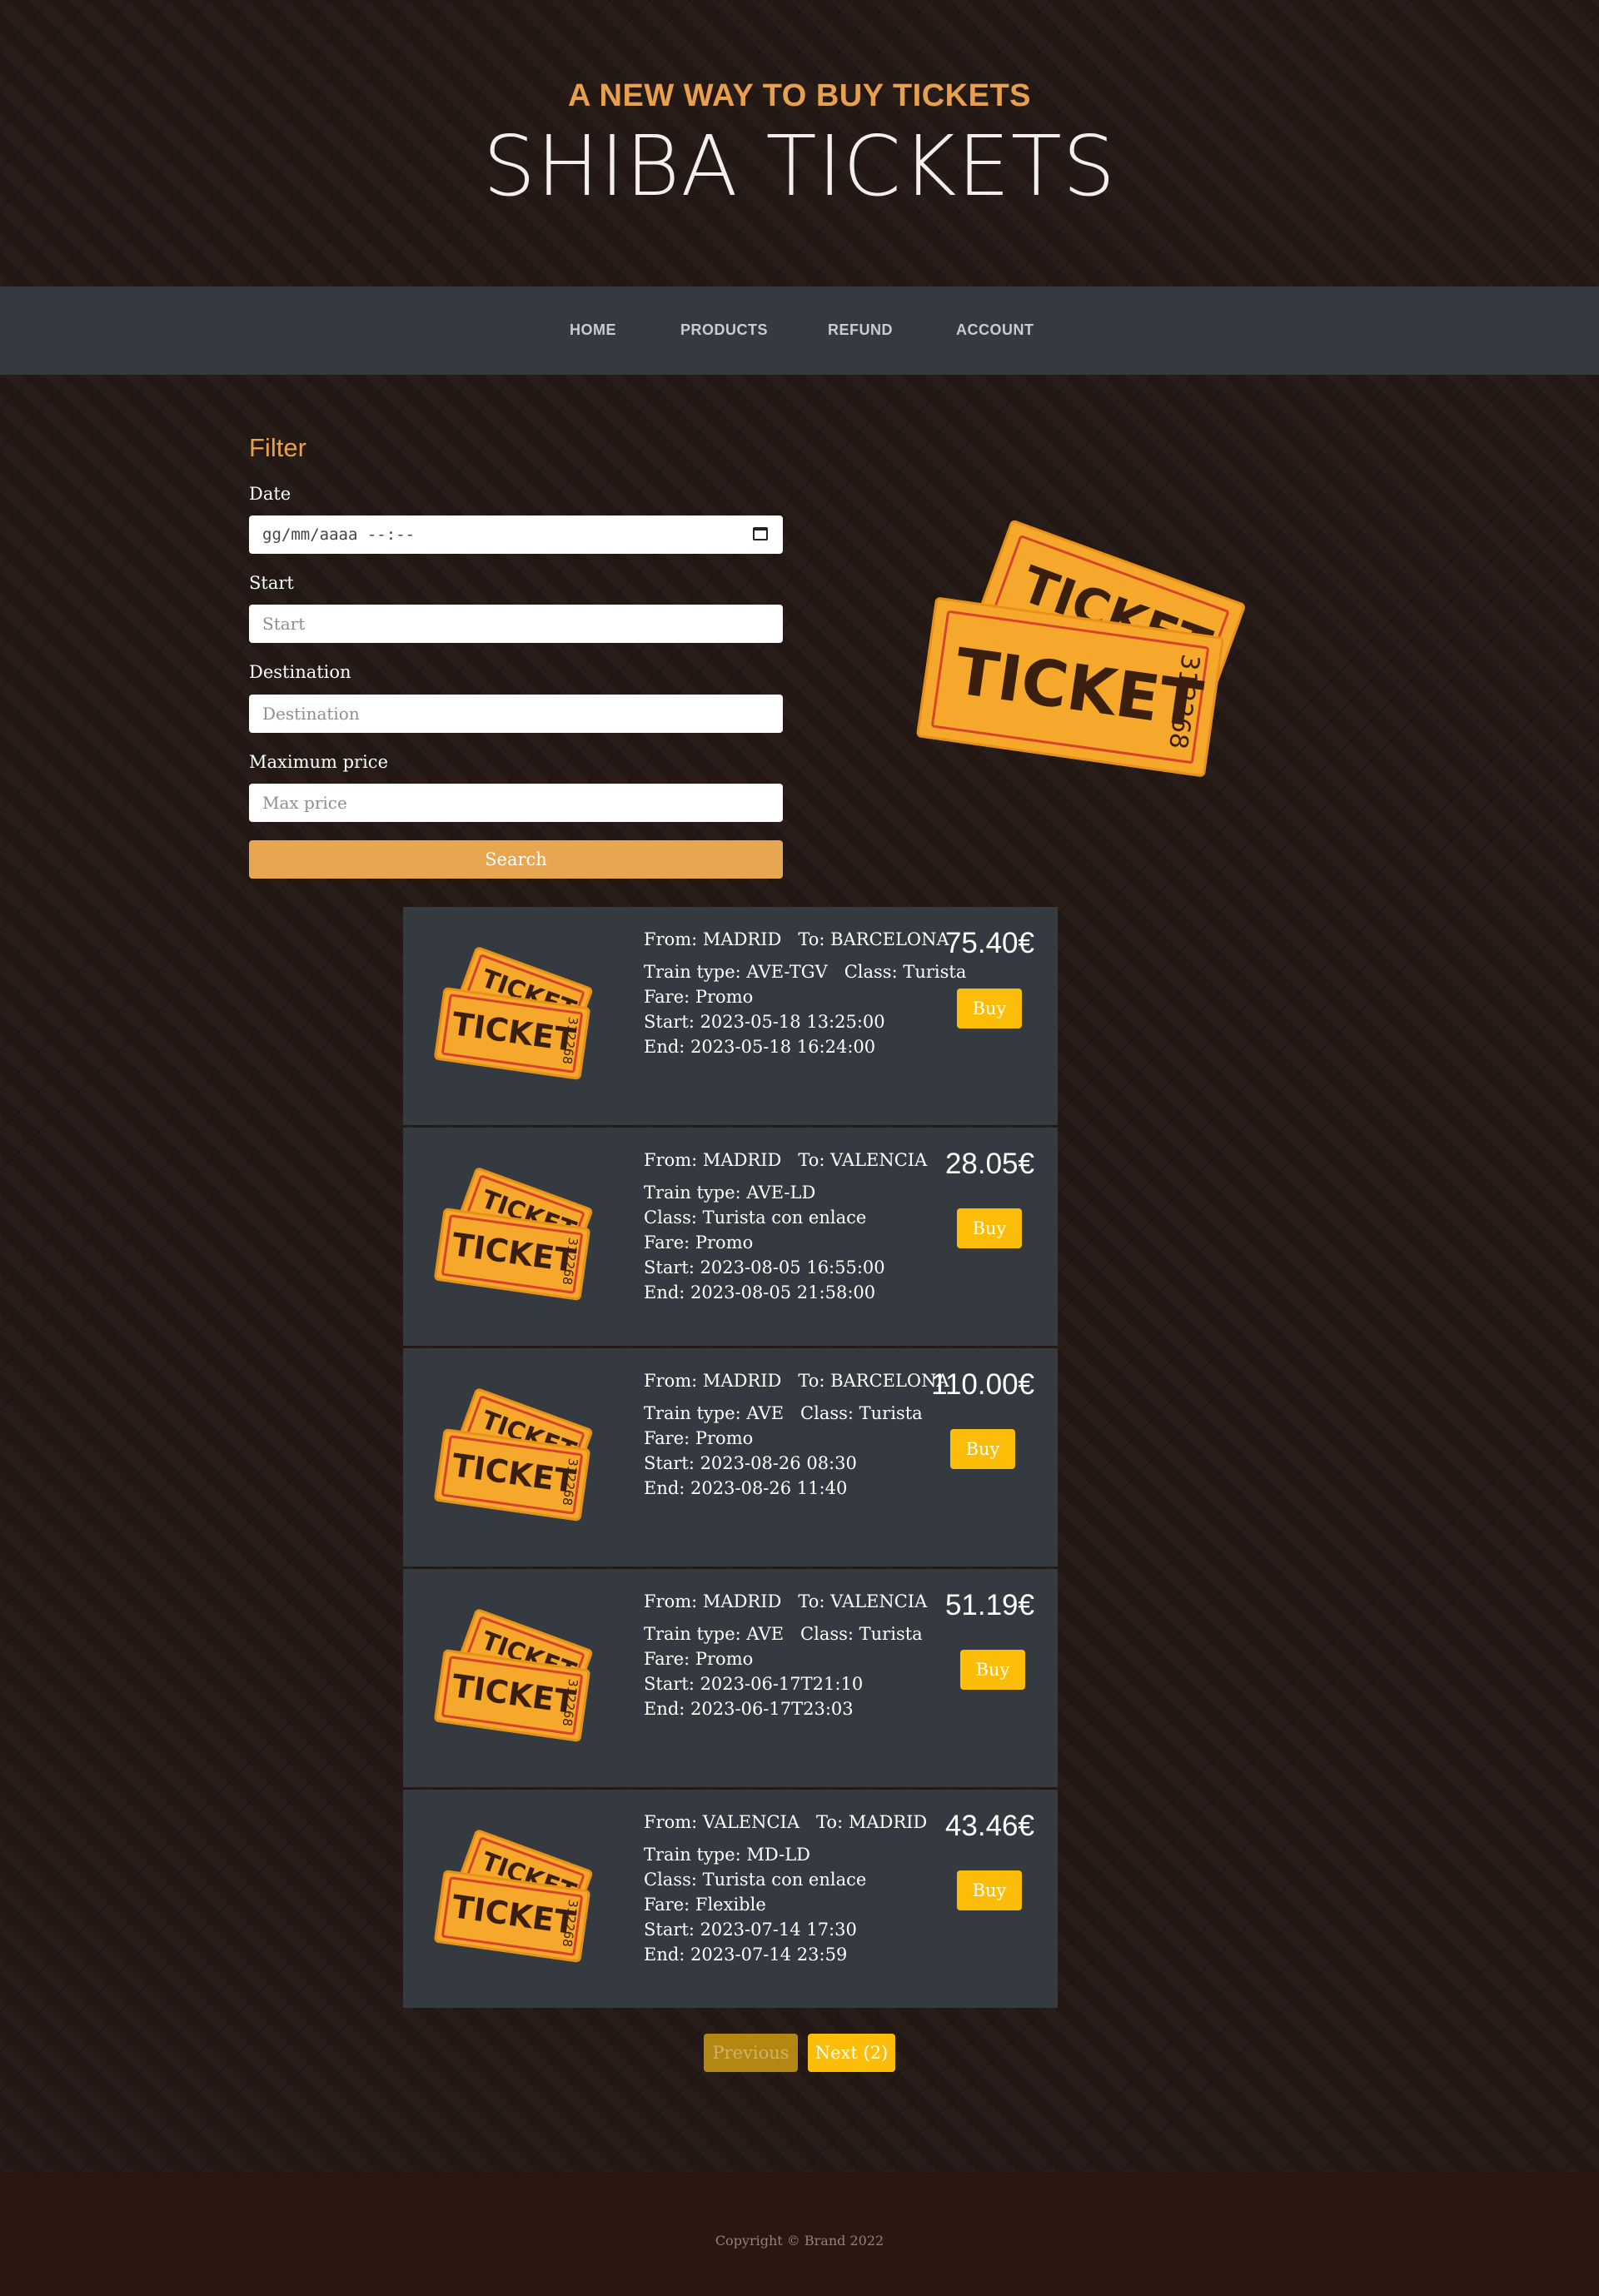 Image resolution: width=1599 pixels, height=2296 pixels. What do you see at coordinates (760, 1047) in the screenshot?
I see `ticket-detail-line: End: 2023-05-18 16:24:00` at bounding box center [760, 1047].